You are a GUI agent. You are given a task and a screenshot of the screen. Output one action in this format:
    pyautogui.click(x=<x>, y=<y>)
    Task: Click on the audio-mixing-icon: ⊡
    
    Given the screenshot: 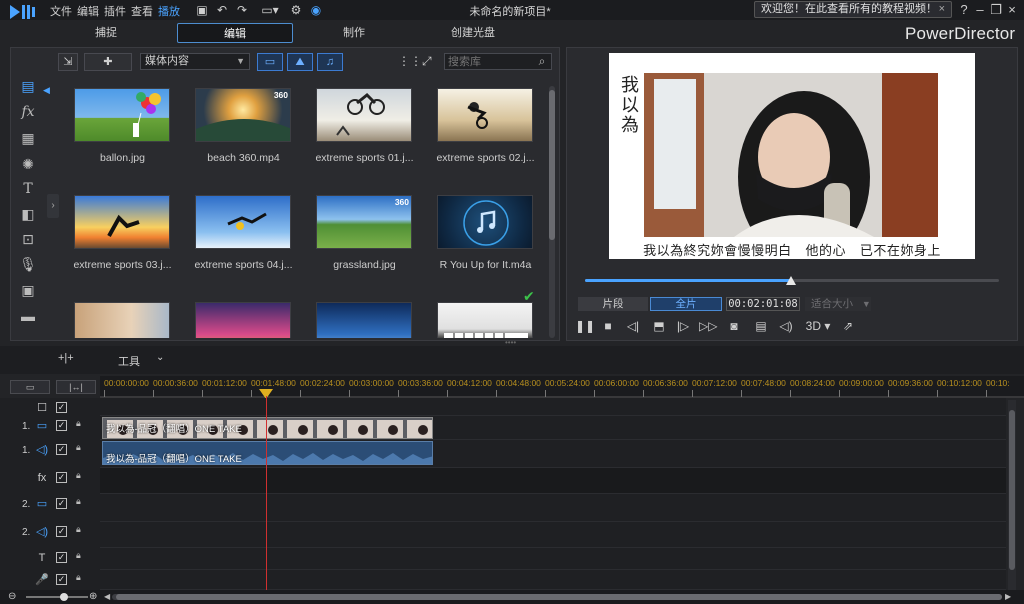 What is the action you would take?
    pyautogui.click(x=28, y=239)
    